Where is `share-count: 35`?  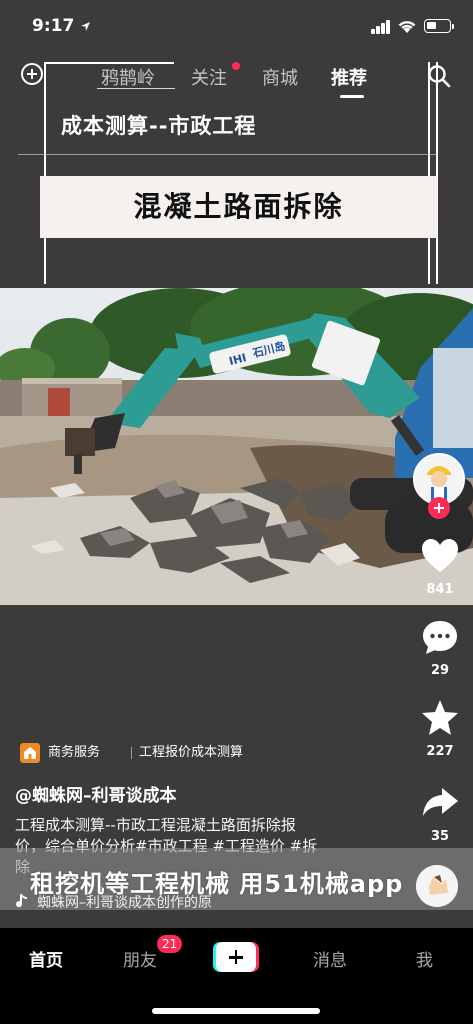
share-count: 35 is located at coordinates (440, 836).